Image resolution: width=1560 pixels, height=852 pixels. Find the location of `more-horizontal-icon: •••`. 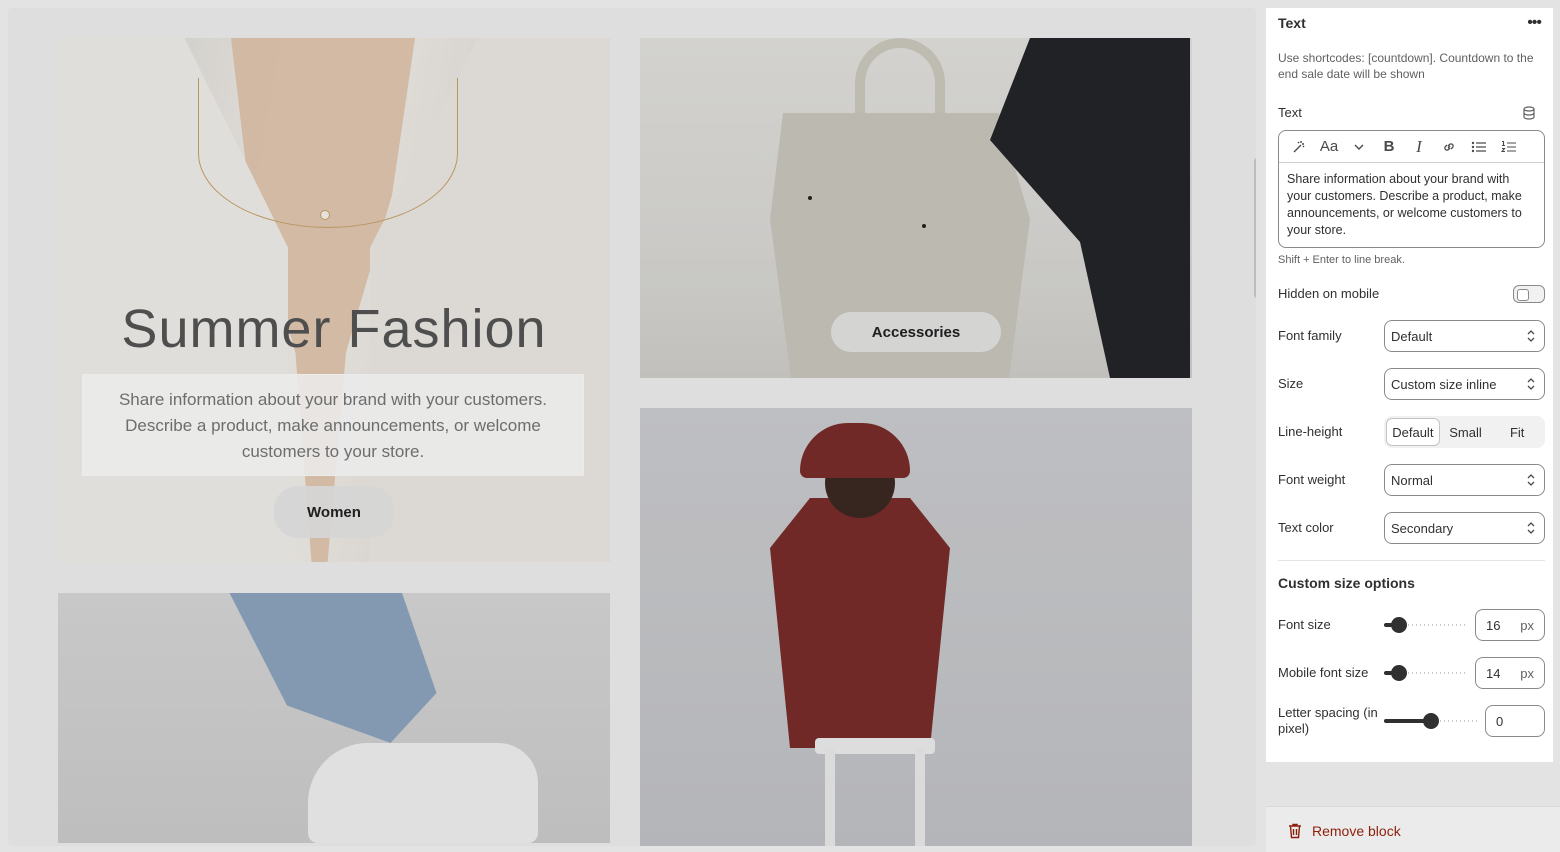

more-horizontal-icon: ••• is located at coordinates (1534, 23).